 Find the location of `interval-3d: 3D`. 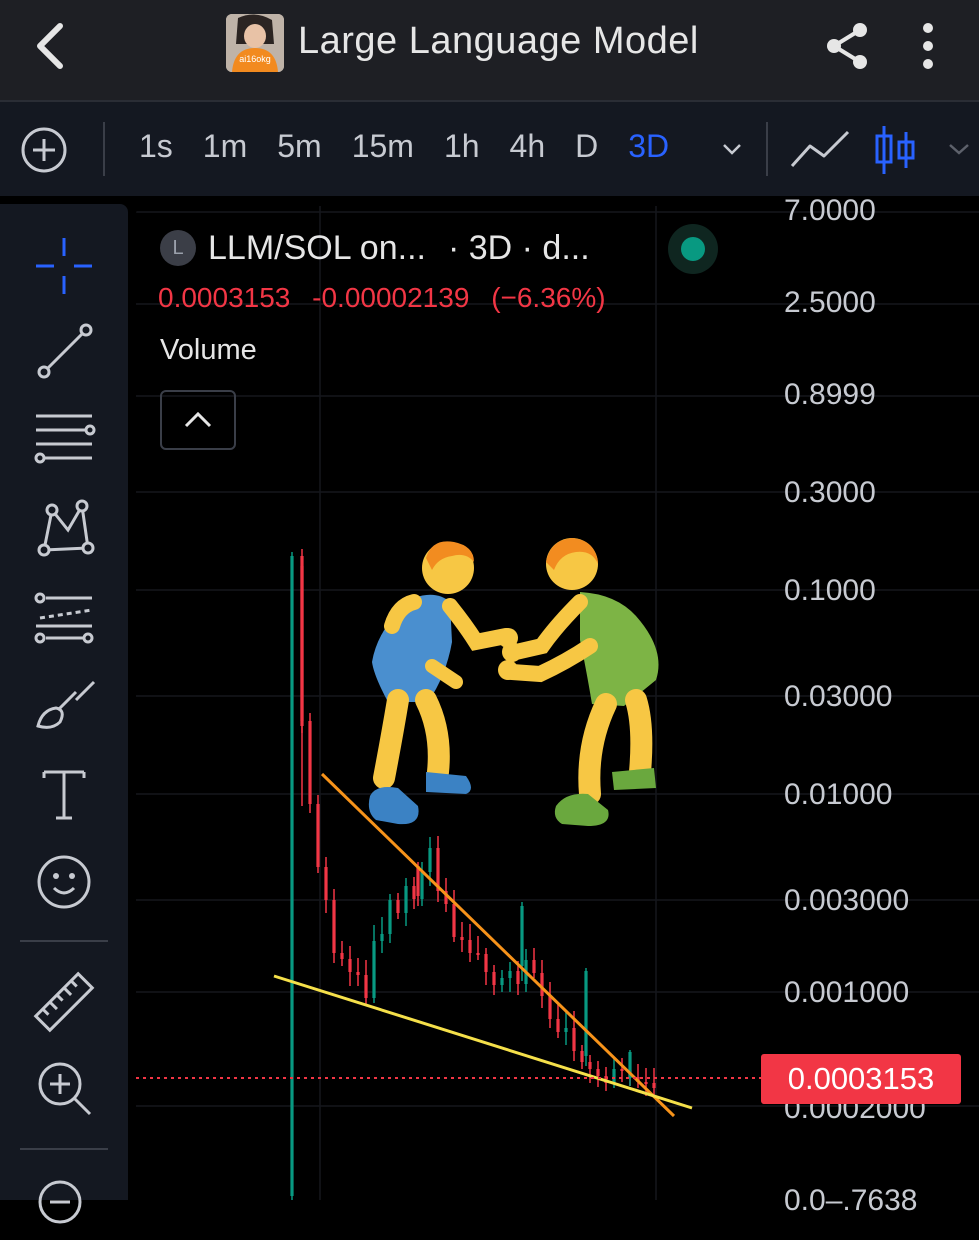

interval-3d: 3D is located at coordinates (648, 146).